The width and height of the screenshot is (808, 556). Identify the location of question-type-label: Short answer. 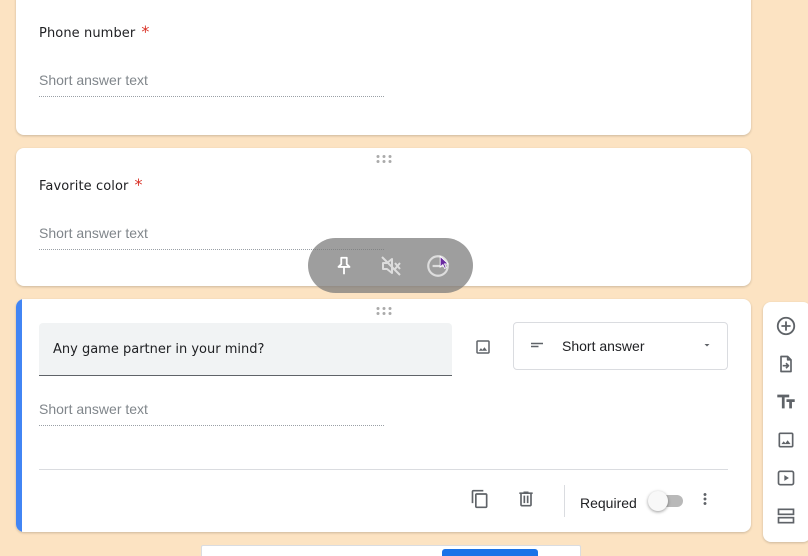
(603, 346).